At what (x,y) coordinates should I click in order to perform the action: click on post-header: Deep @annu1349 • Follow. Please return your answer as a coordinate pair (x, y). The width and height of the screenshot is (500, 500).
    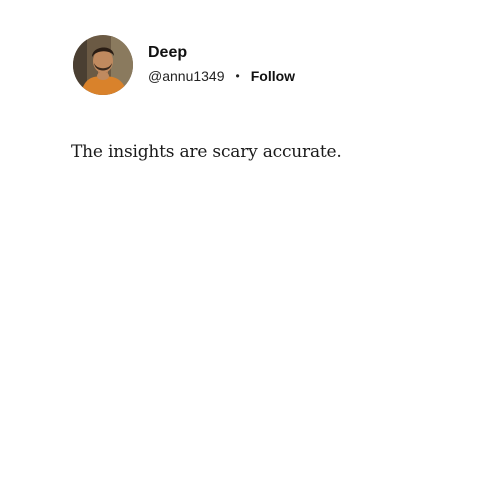
    Looking at the image, I should click on (184, 65).